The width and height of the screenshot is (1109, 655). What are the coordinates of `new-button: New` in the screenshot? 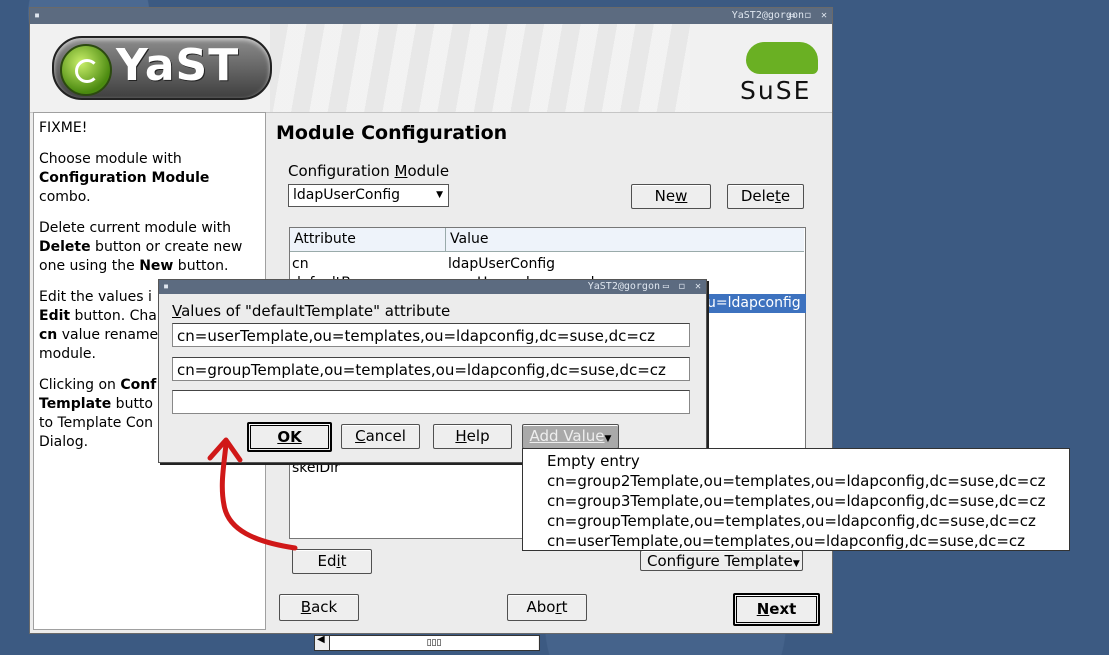 It's located at (671, 196).